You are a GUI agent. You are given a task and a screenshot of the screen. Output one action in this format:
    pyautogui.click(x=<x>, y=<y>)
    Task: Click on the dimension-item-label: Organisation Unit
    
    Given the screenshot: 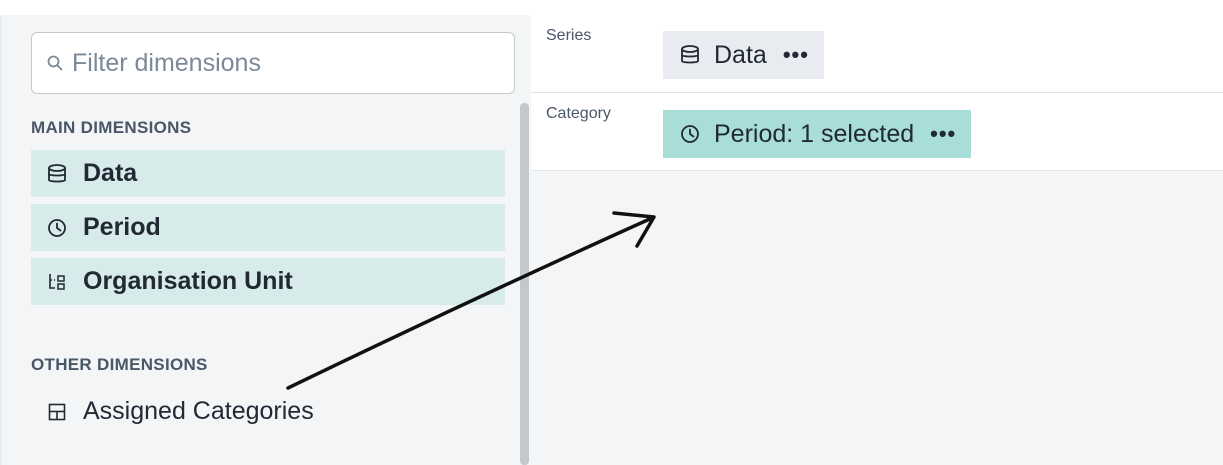 What is the action you would take?
    pyautogui.click(x=188, y=281)
    